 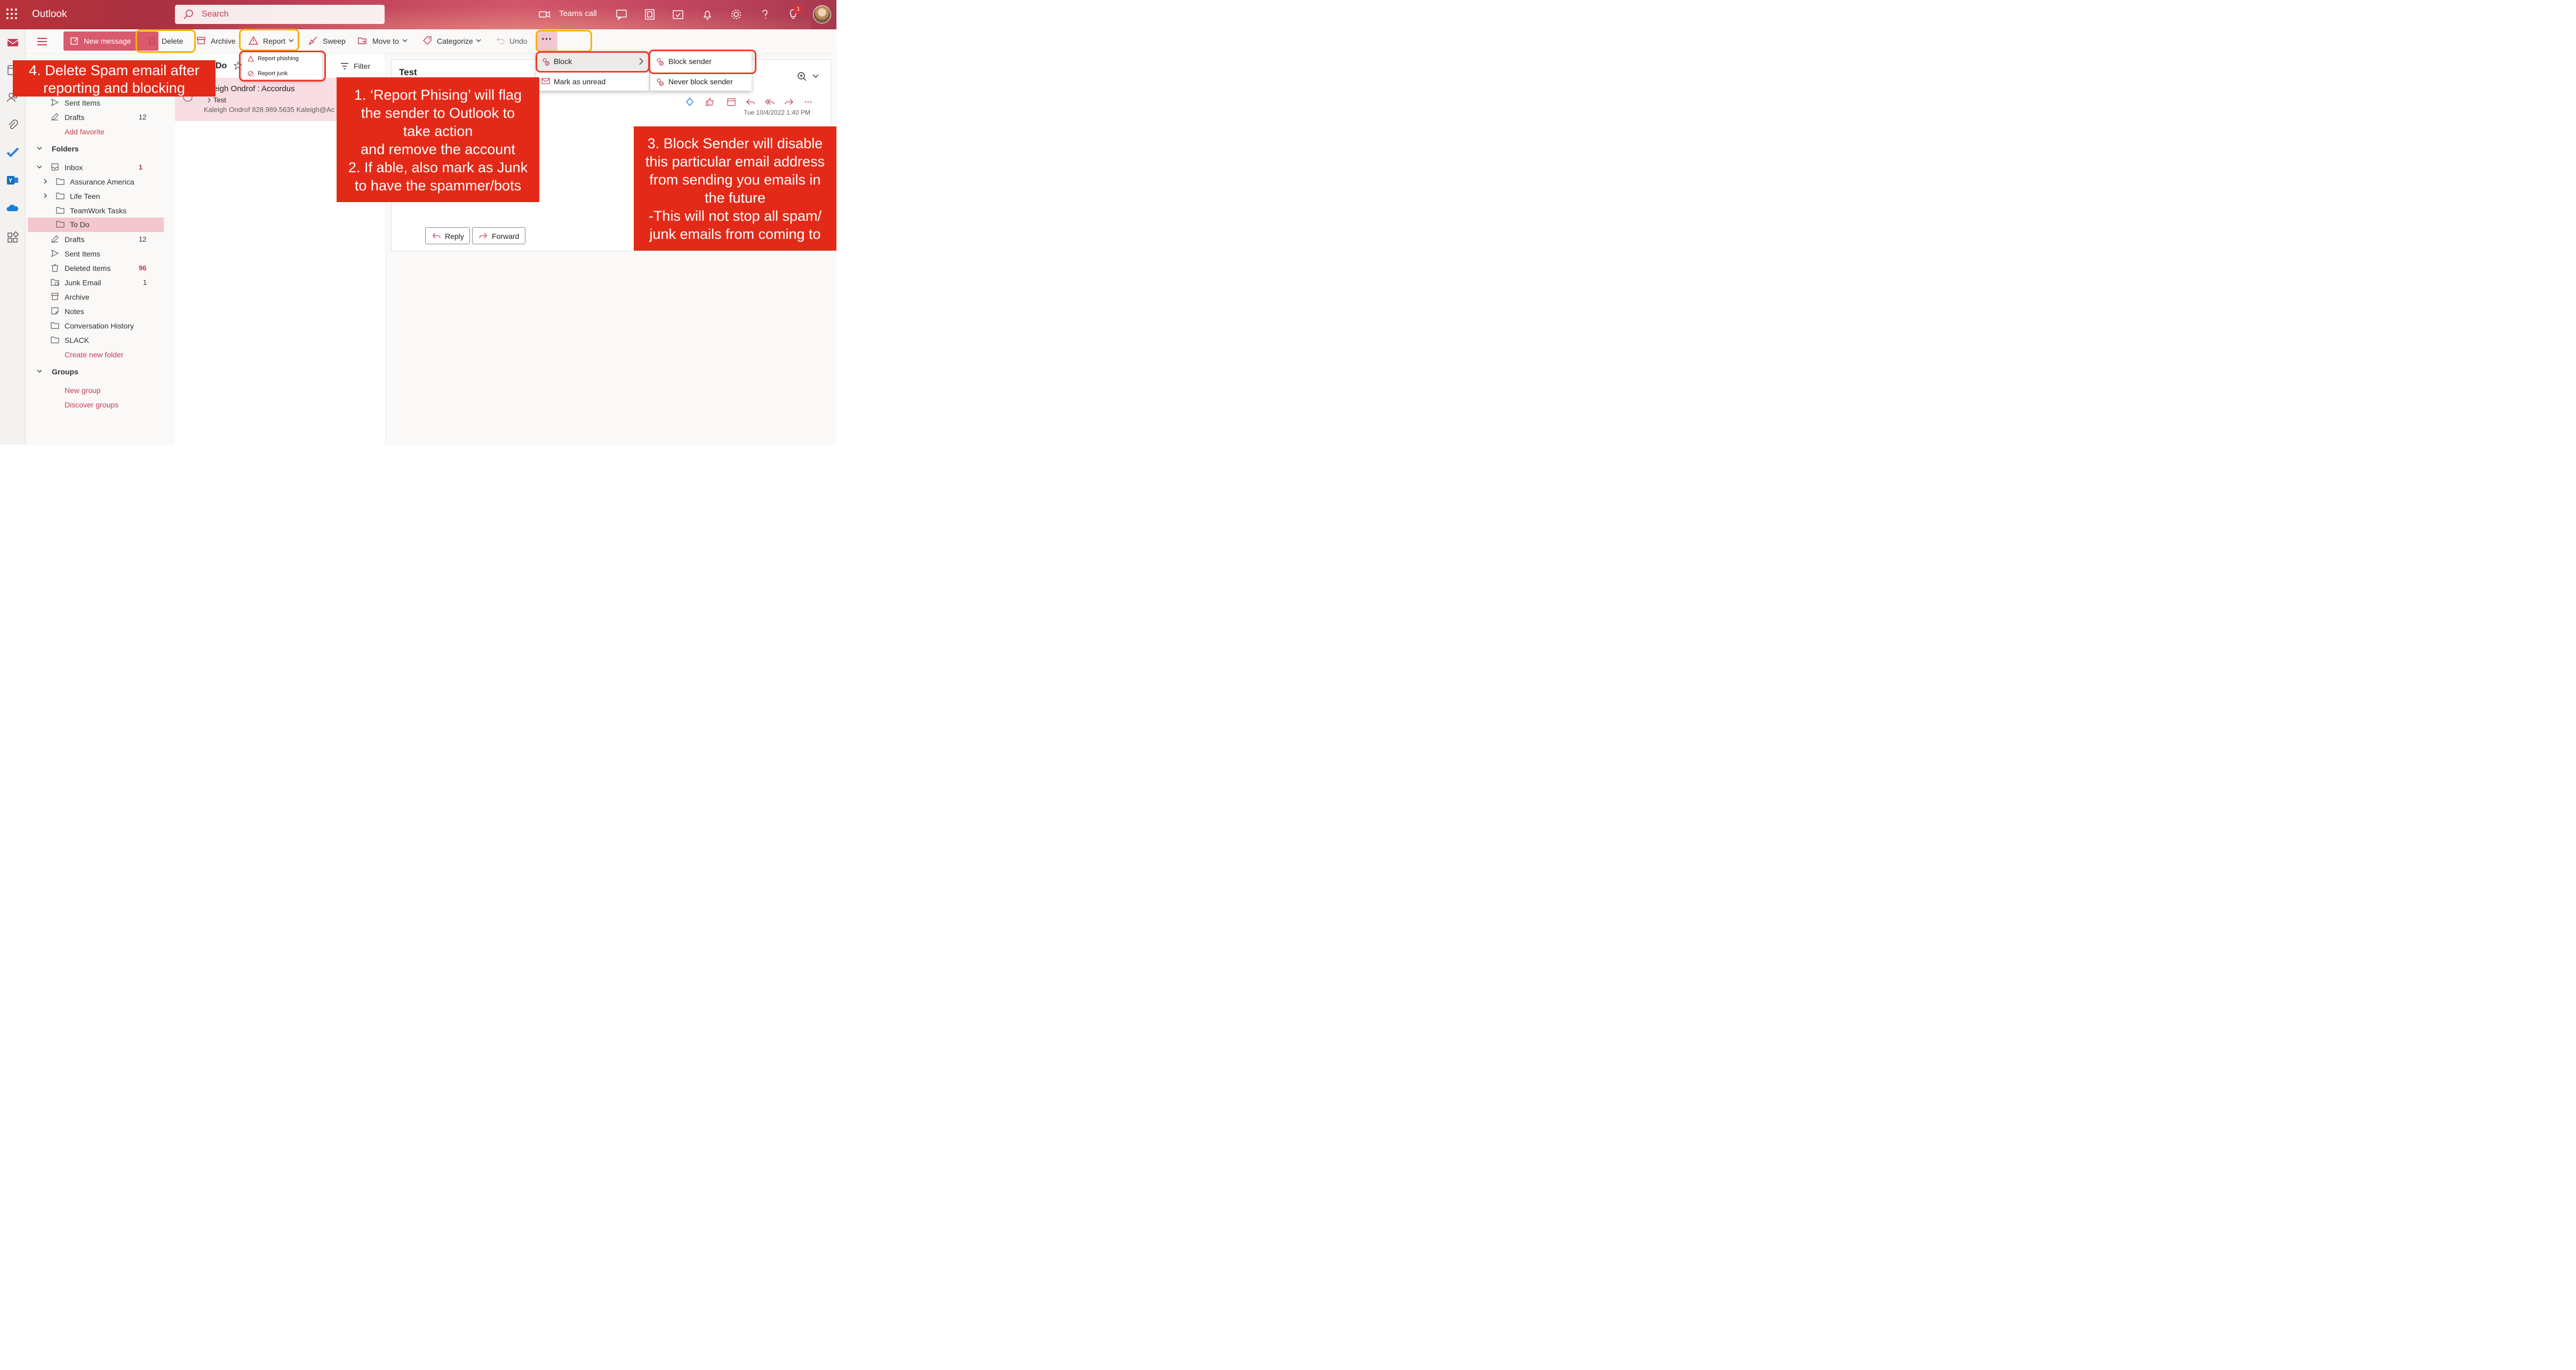 What do you see at coordinates (96, 225) in the screenshot?
I see `folder-to-do: To Do` at bounding box center [96, 225].